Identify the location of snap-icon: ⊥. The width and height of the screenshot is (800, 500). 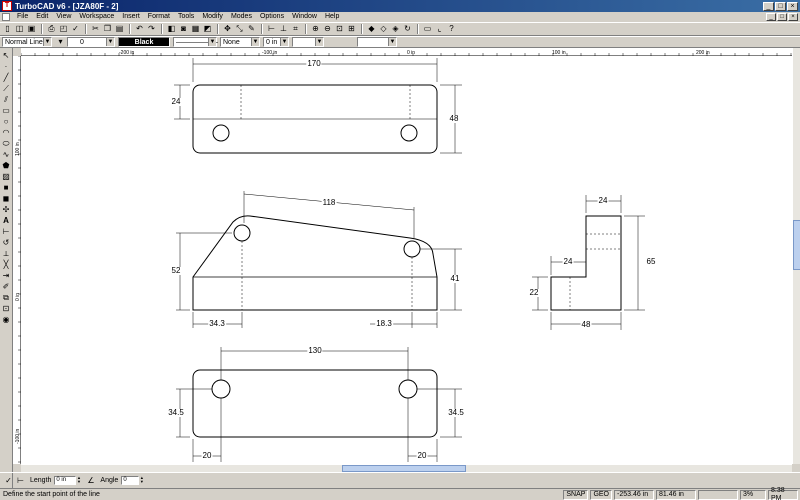
(283, 29).